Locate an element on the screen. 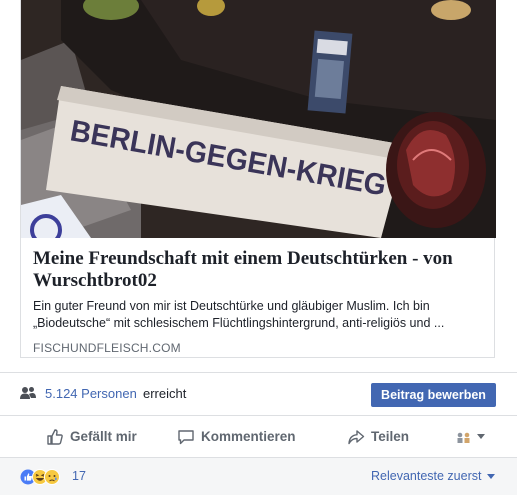 The width and height of the screenshot is (517, 495). reaction-count: 17 is located at coordinates (79, 476).